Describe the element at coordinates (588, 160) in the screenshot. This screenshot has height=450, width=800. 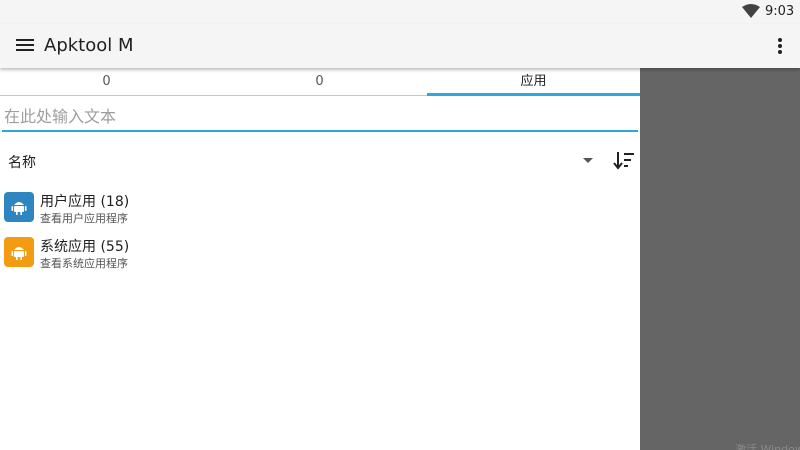
I see `dropdown-arrow-icon` at that location.